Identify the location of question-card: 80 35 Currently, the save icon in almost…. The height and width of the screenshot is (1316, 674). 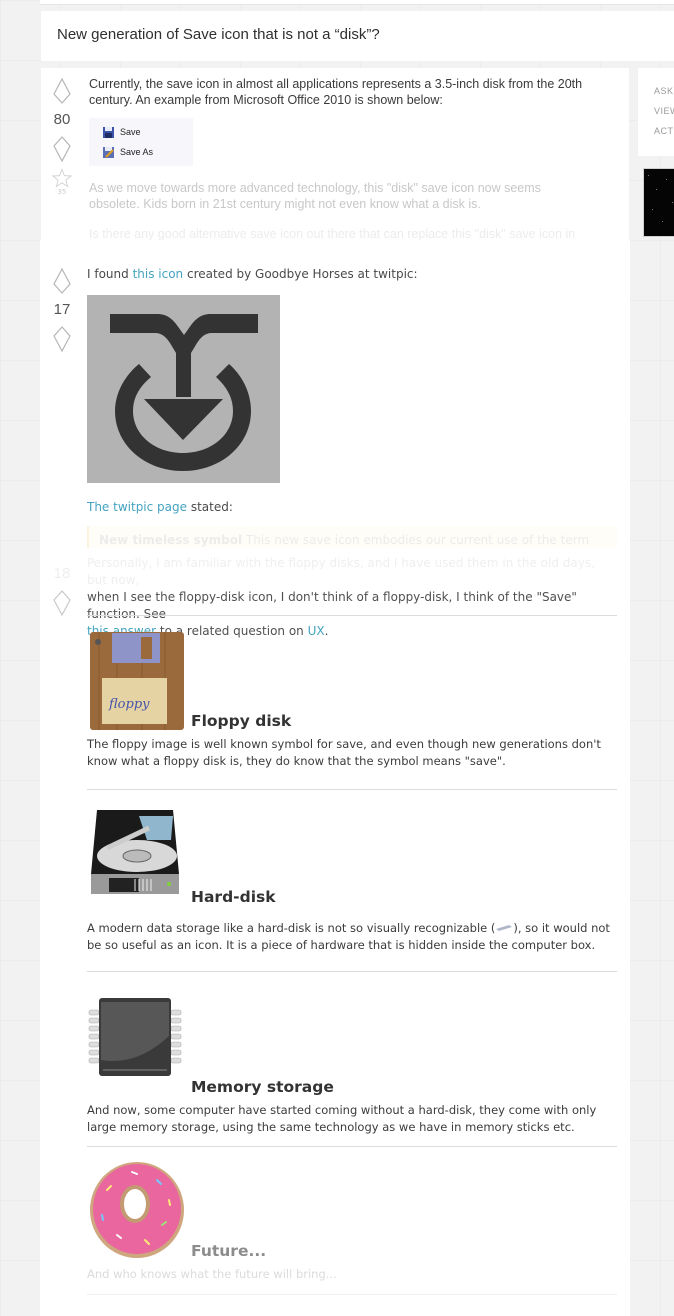
(335, 158).